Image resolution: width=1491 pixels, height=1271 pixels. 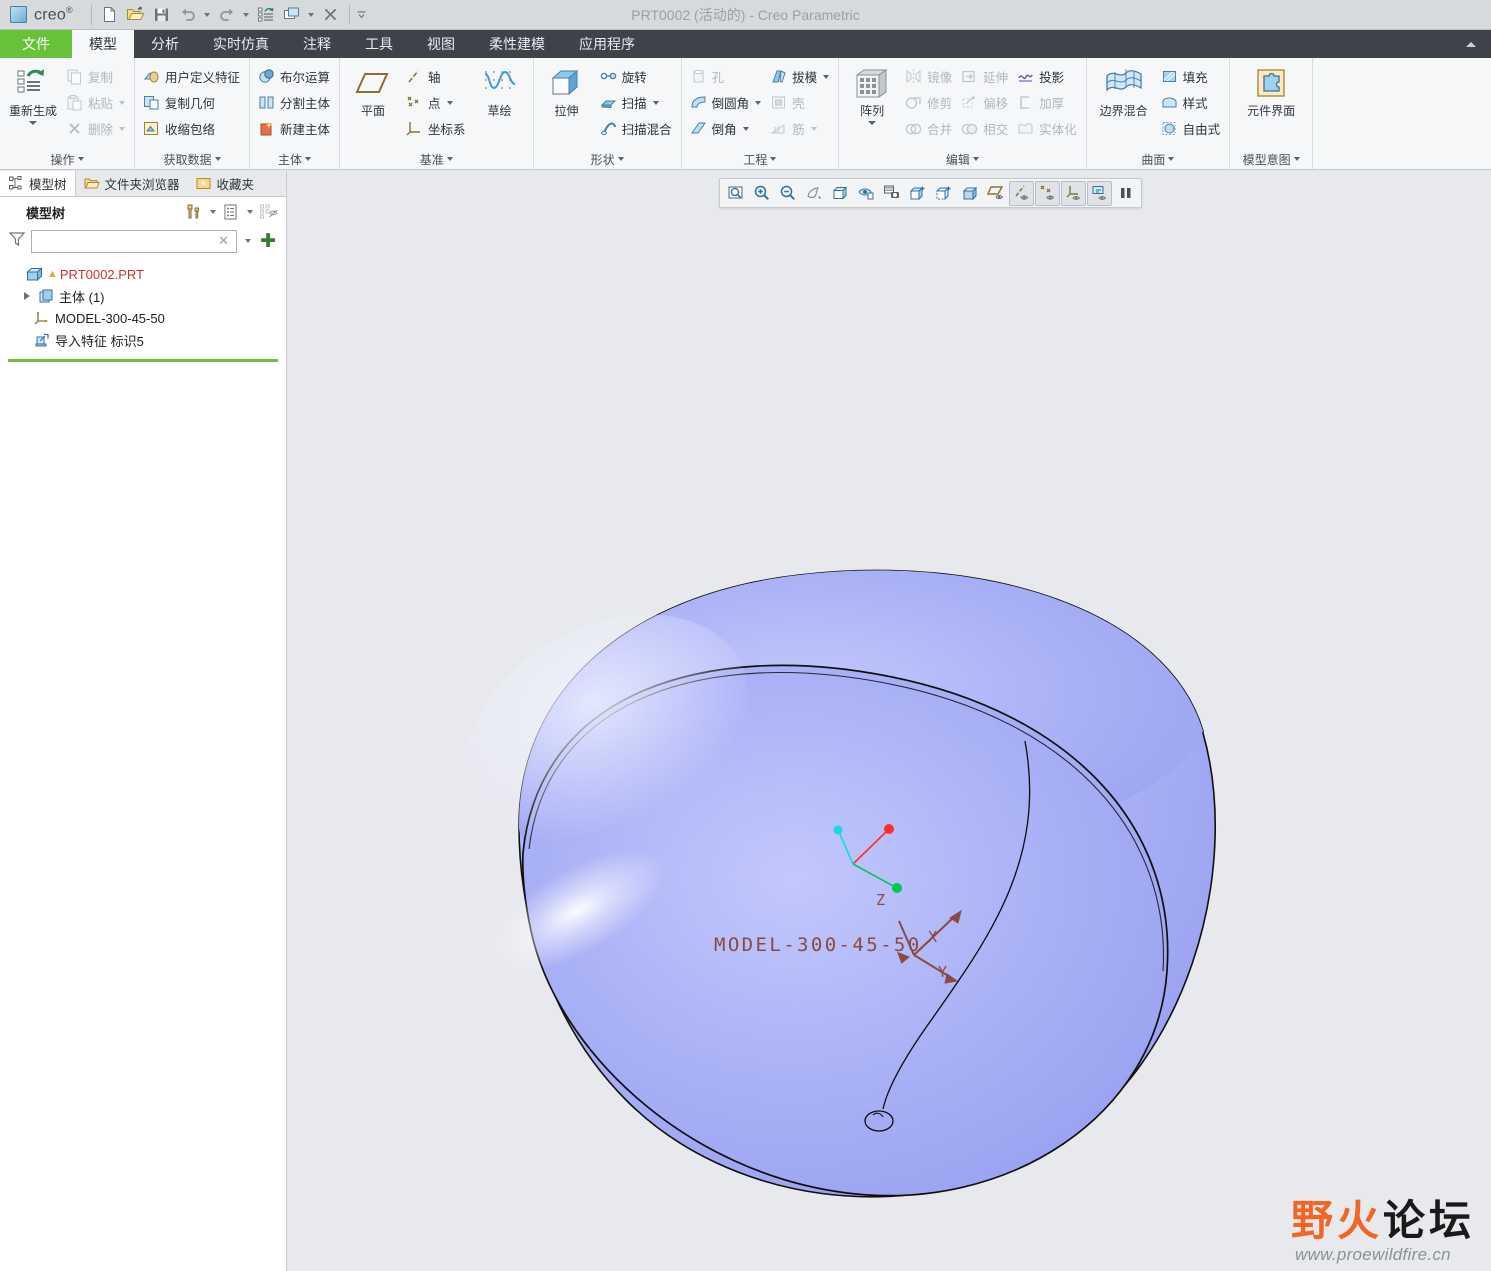 What do you see at coordinates (26, 296) in the screenshot?
I see `tree-expander-collapsed` at bounding box center [26, 296].